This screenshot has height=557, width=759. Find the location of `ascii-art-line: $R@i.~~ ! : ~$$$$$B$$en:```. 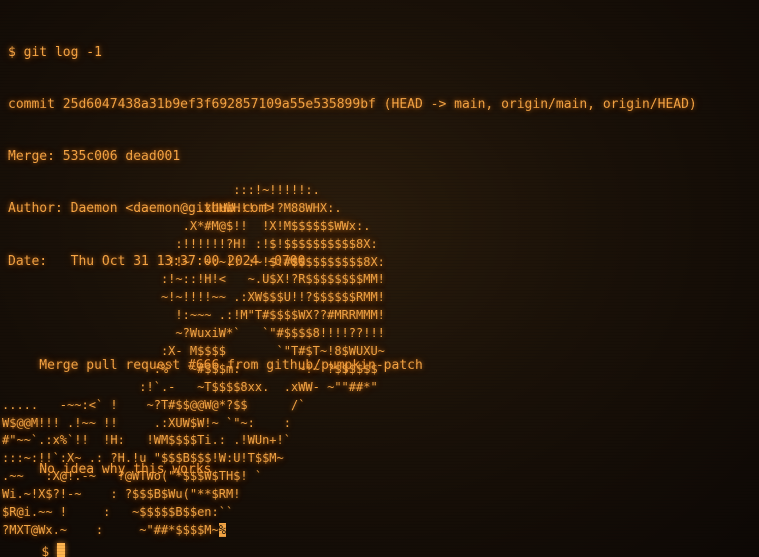

ascii-art-line: $R@i.~~ ! : ~$$$$$B$$en:`` is located at coordinates (118, 512).